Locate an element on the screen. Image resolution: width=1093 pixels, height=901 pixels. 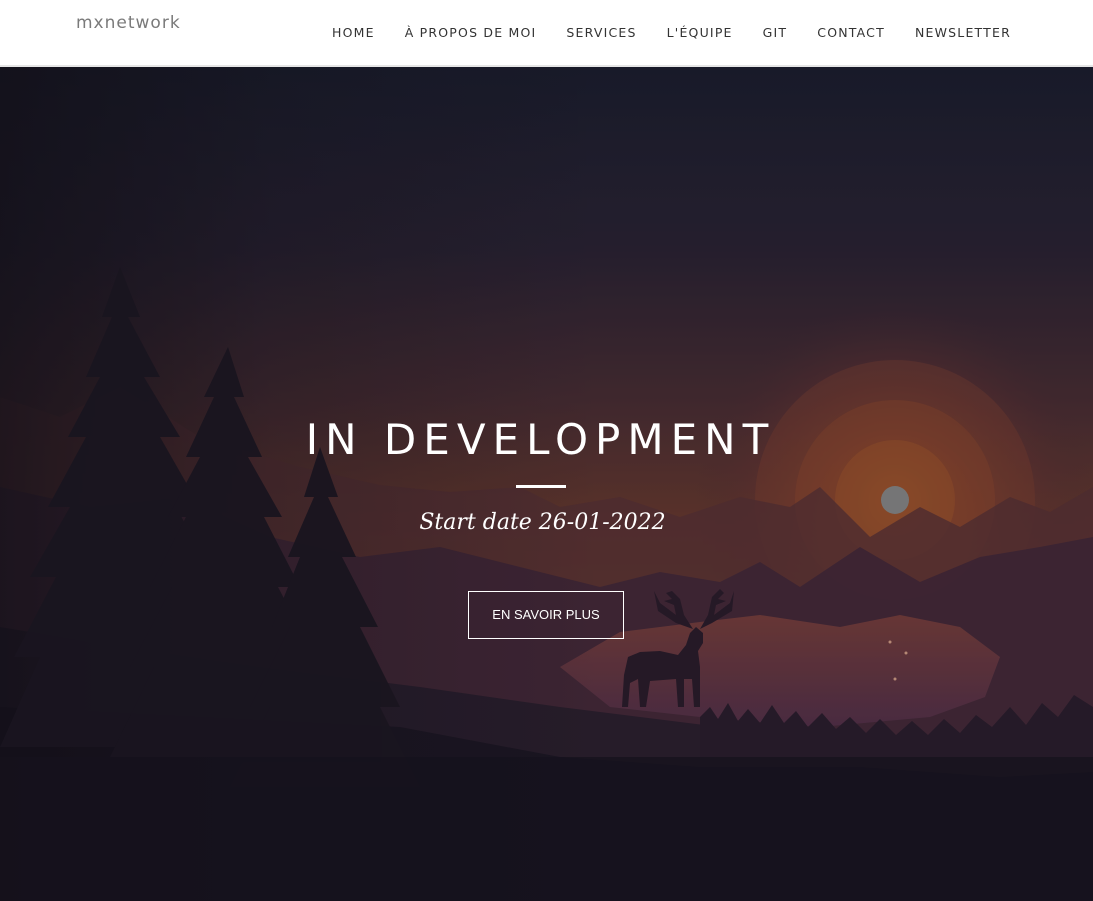
nav-item-git: GIT is located at coordinates (775, 33).